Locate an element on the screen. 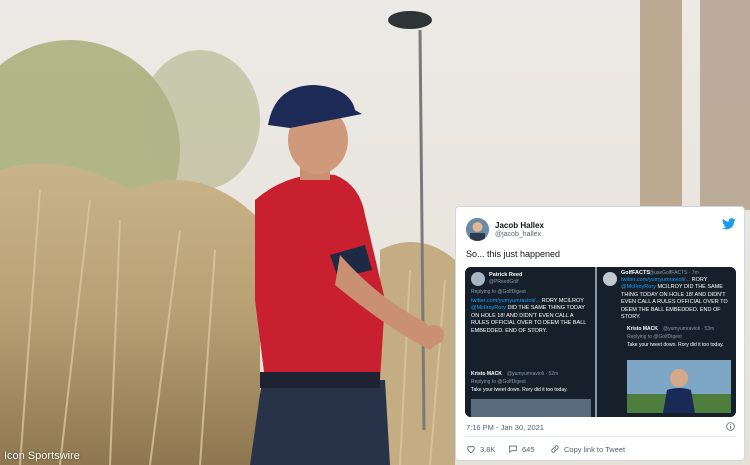  mini-body-a: RORY is located at coordinates (699, 280).